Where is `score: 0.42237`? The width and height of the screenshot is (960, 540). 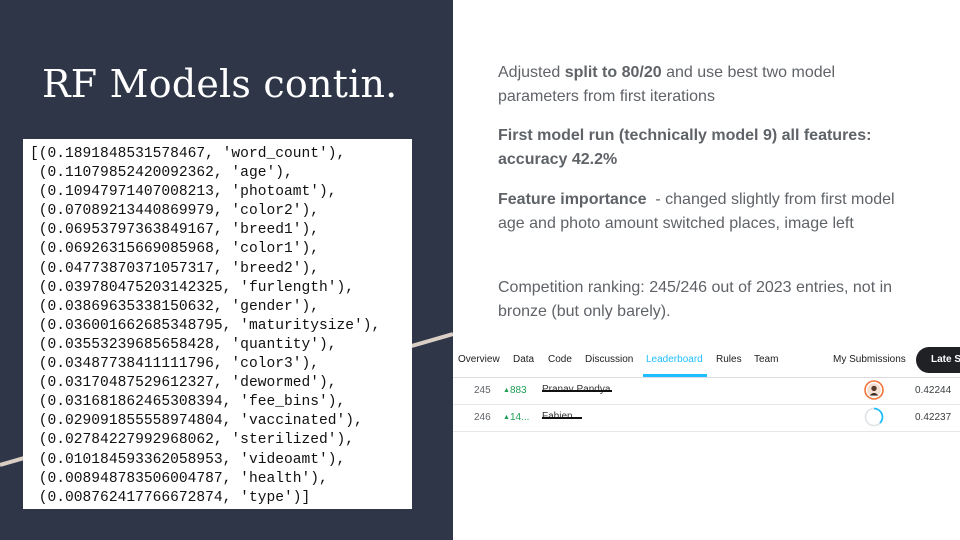 score: 0.42237 is located at coordinates (933, 417).